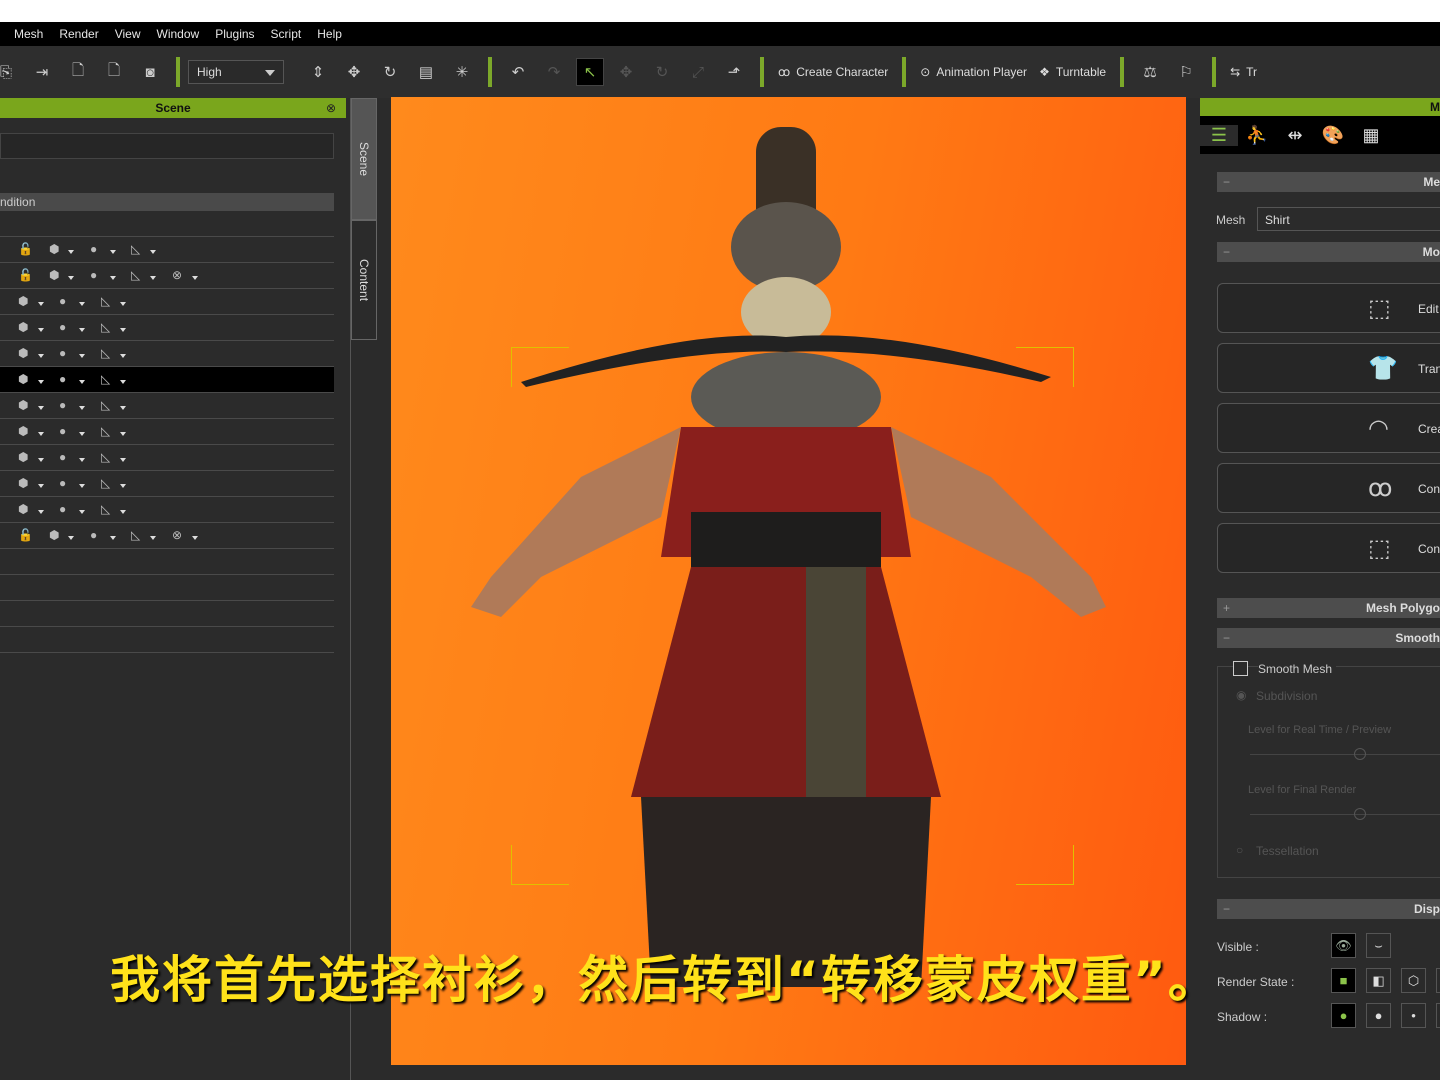  What do you see at coordinates (734, 72) in the screenshot?
I see `align-icon: ⬏` at bounding box center [734, 72].